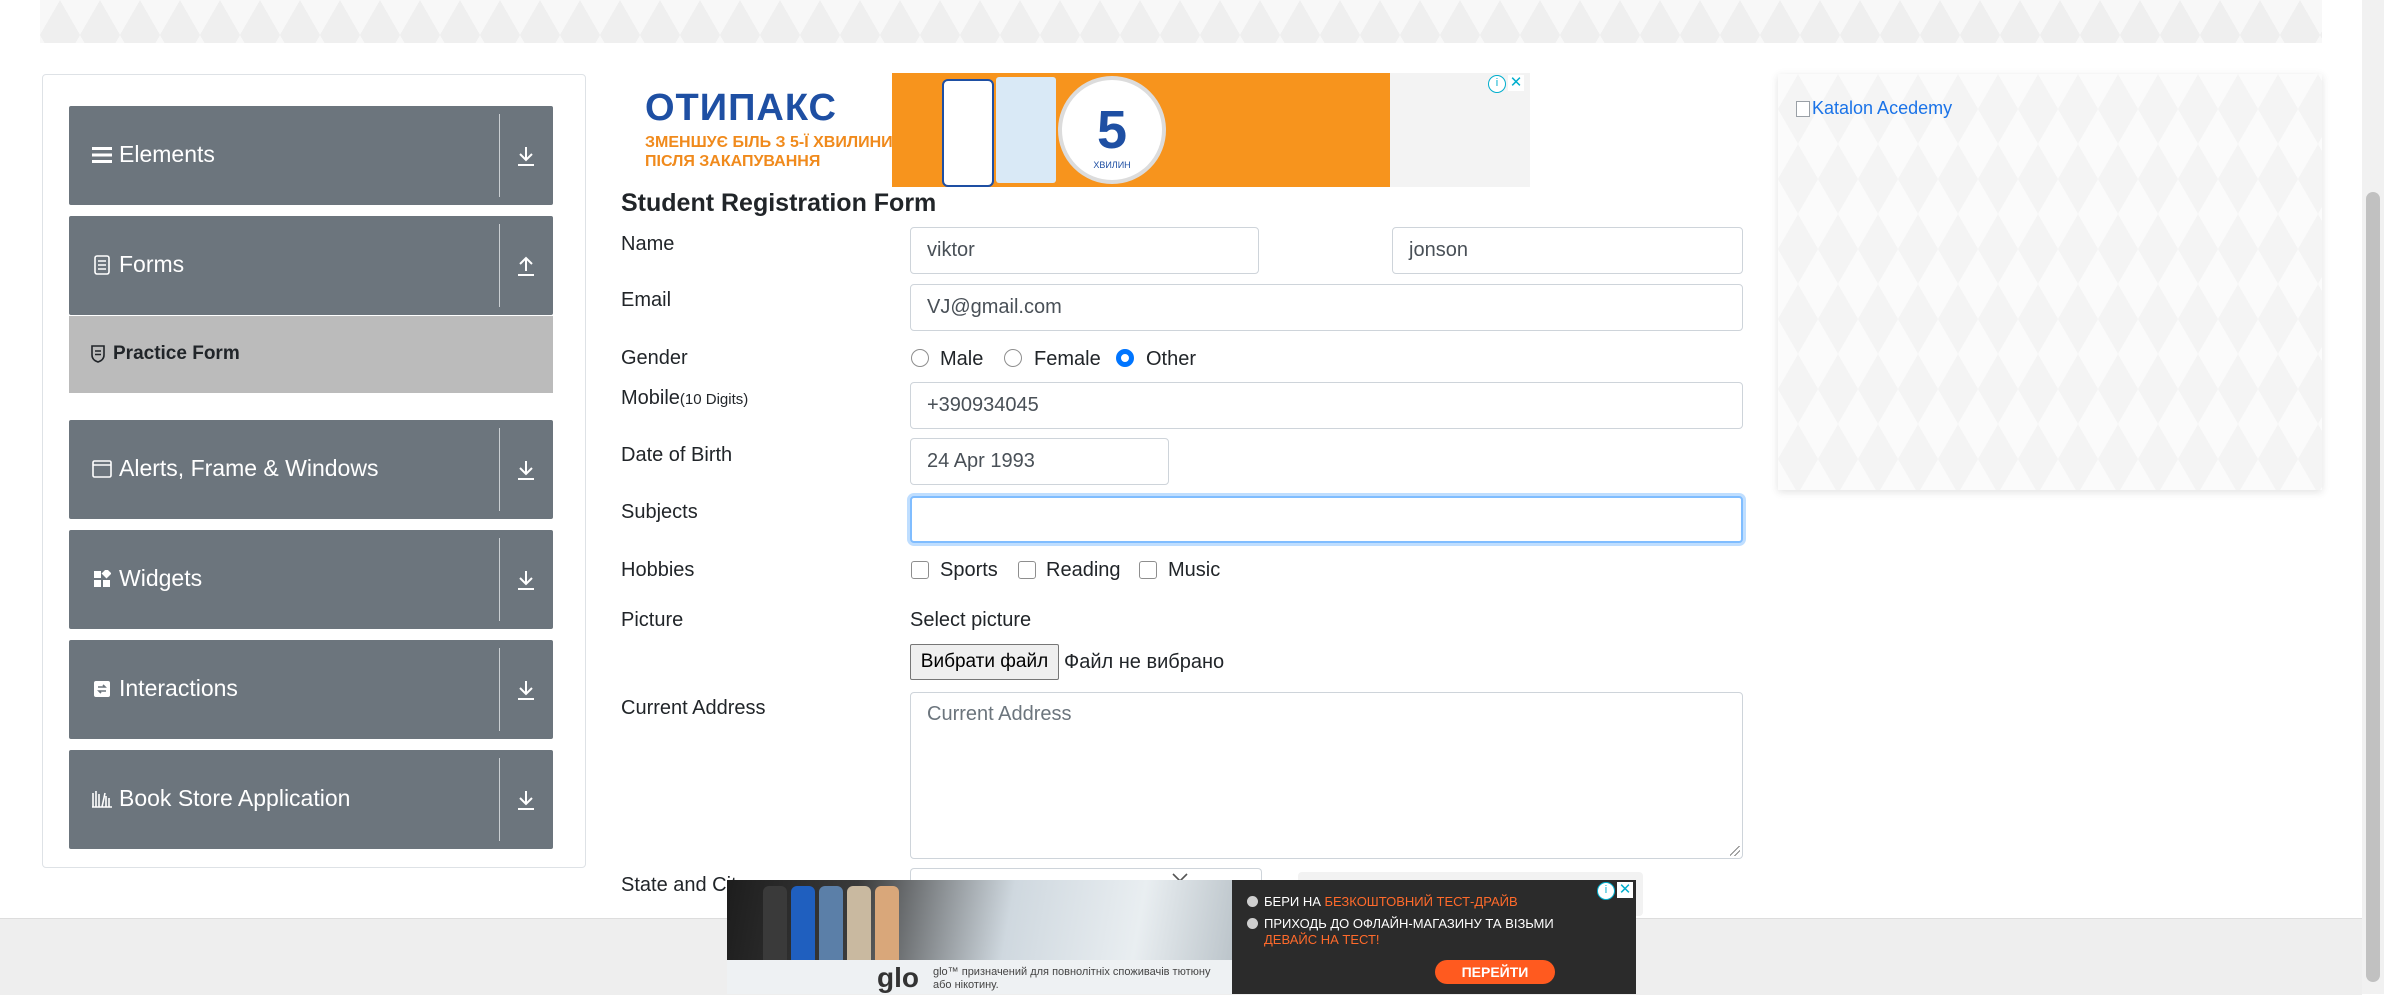  I want to click on product-bottle-image, so click(968, 133).